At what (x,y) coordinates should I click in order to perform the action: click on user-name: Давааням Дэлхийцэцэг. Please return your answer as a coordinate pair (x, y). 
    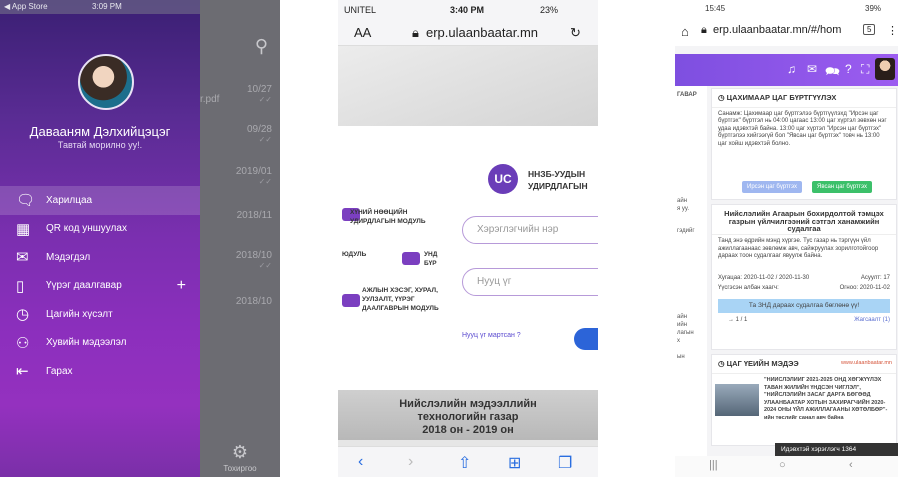
    Looking at the image, I should click on (100, 131).